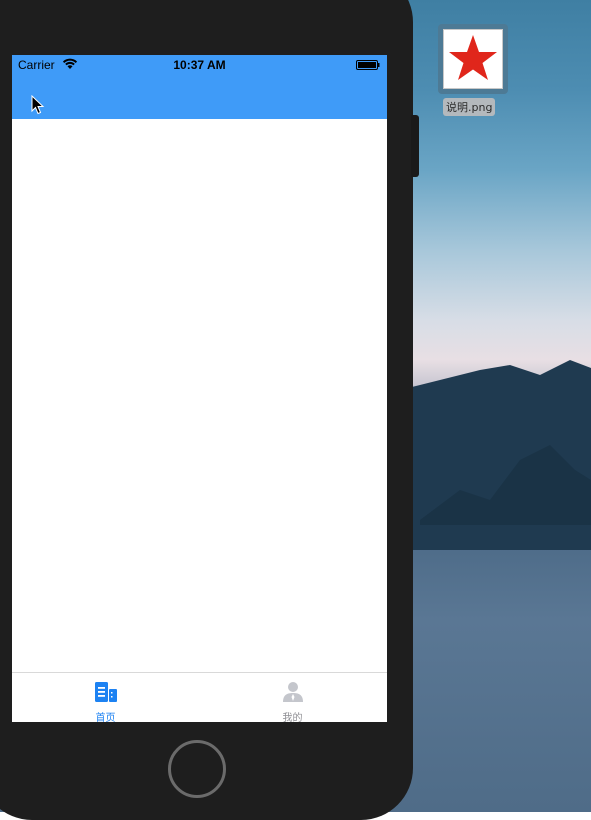 The width and height of the screenshot is (591, 820). I want to click on status-bar: Carrier 10:37 AM, so click(199, 65).